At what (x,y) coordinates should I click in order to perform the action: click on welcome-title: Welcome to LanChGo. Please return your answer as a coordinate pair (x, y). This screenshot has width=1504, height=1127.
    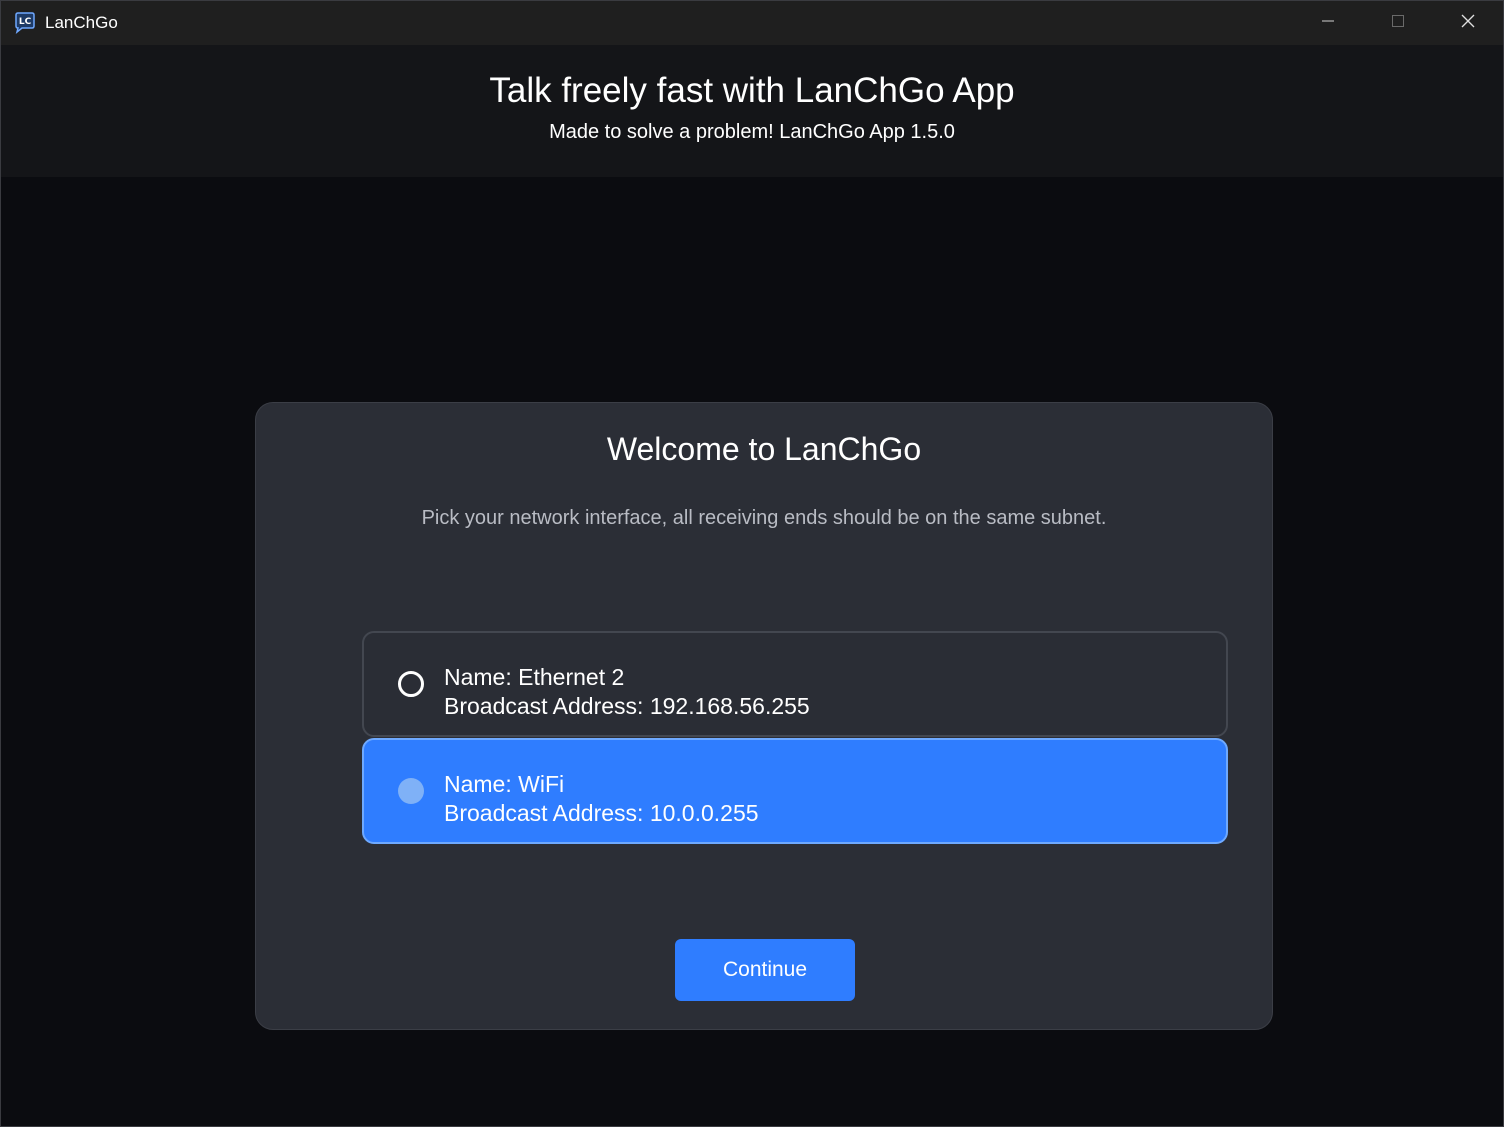
    Looking at the image, I should click on (764, 449).